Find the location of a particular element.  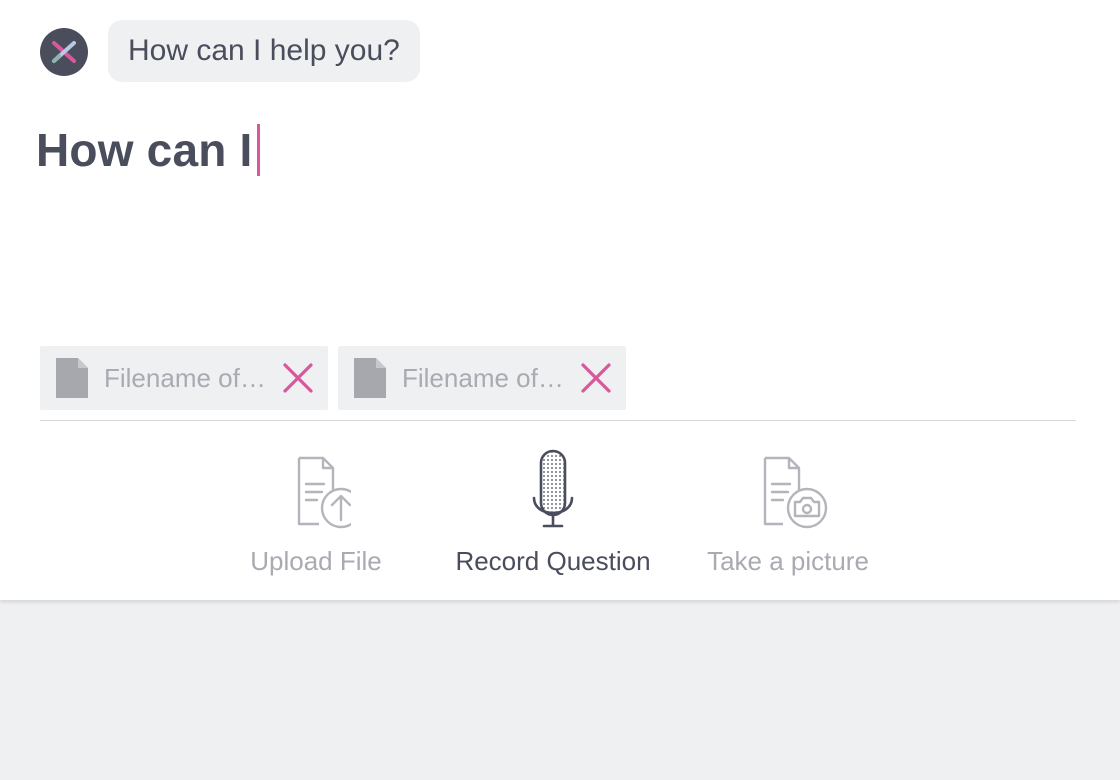

take-picture-label: Take a picture is located at coordinates (788, 561).